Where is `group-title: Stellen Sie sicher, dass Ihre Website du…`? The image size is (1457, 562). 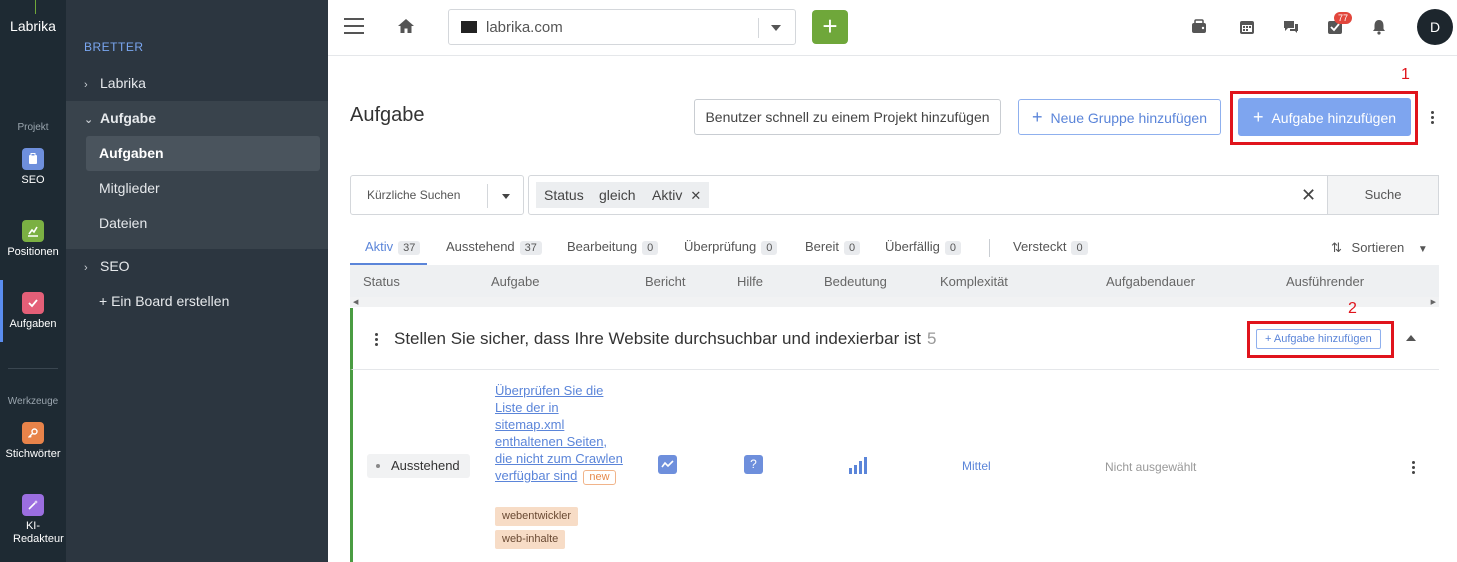 group-title: Stellen Sie sicher, dass Ihre Website du… is located at coordinates (665, 339).